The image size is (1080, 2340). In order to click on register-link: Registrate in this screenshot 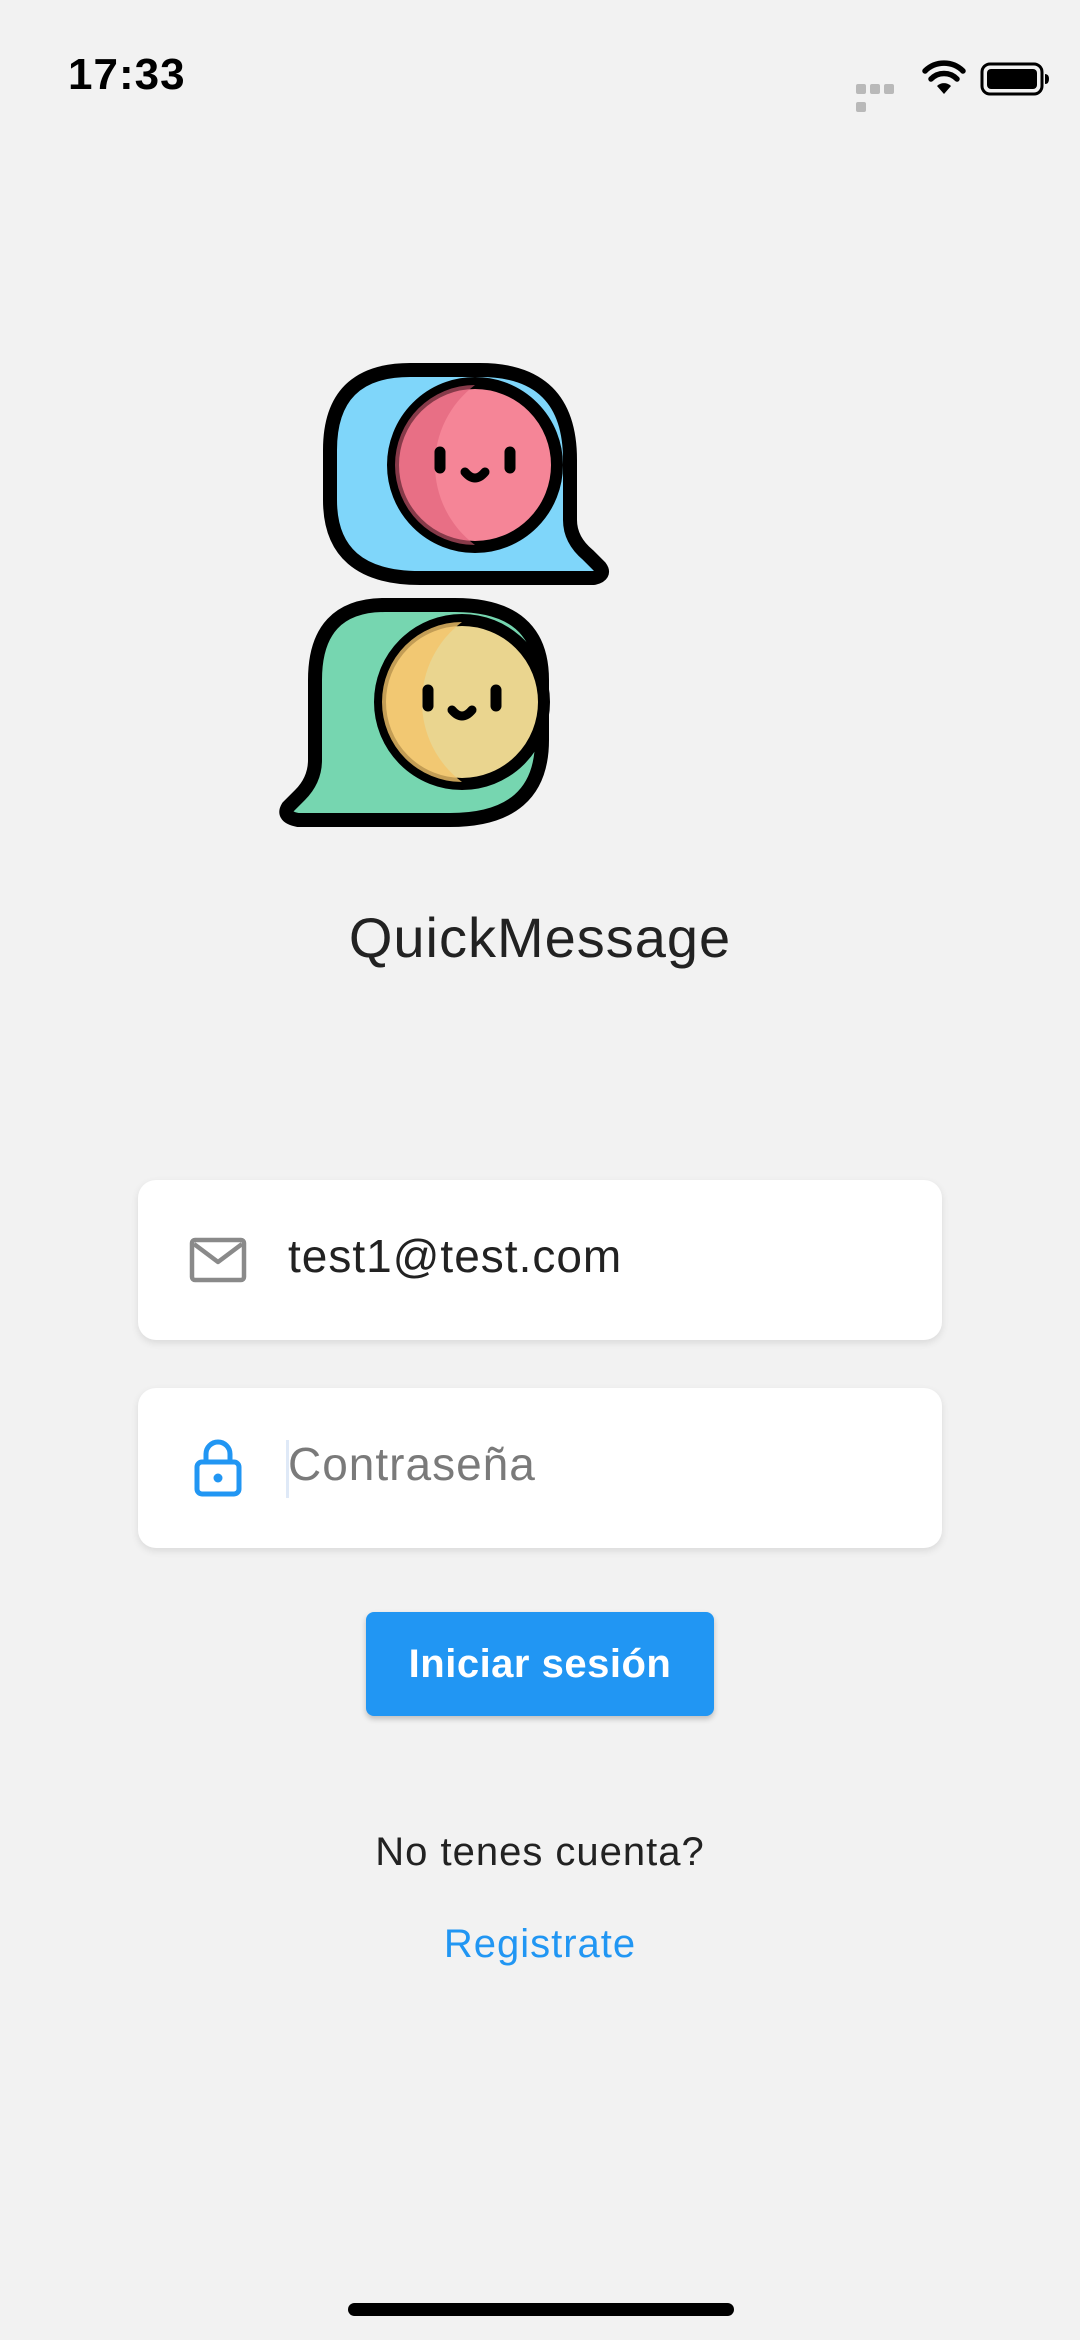, I will do `click(540, 1944)`.